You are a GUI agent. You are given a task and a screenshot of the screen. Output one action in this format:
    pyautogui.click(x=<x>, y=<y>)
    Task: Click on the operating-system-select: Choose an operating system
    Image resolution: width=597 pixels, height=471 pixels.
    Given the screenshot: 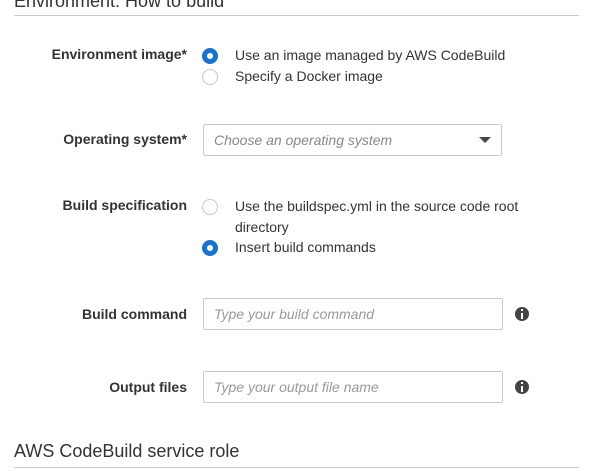 What is the action you would take?
    pyautogui.click(x=352, y=140)
    